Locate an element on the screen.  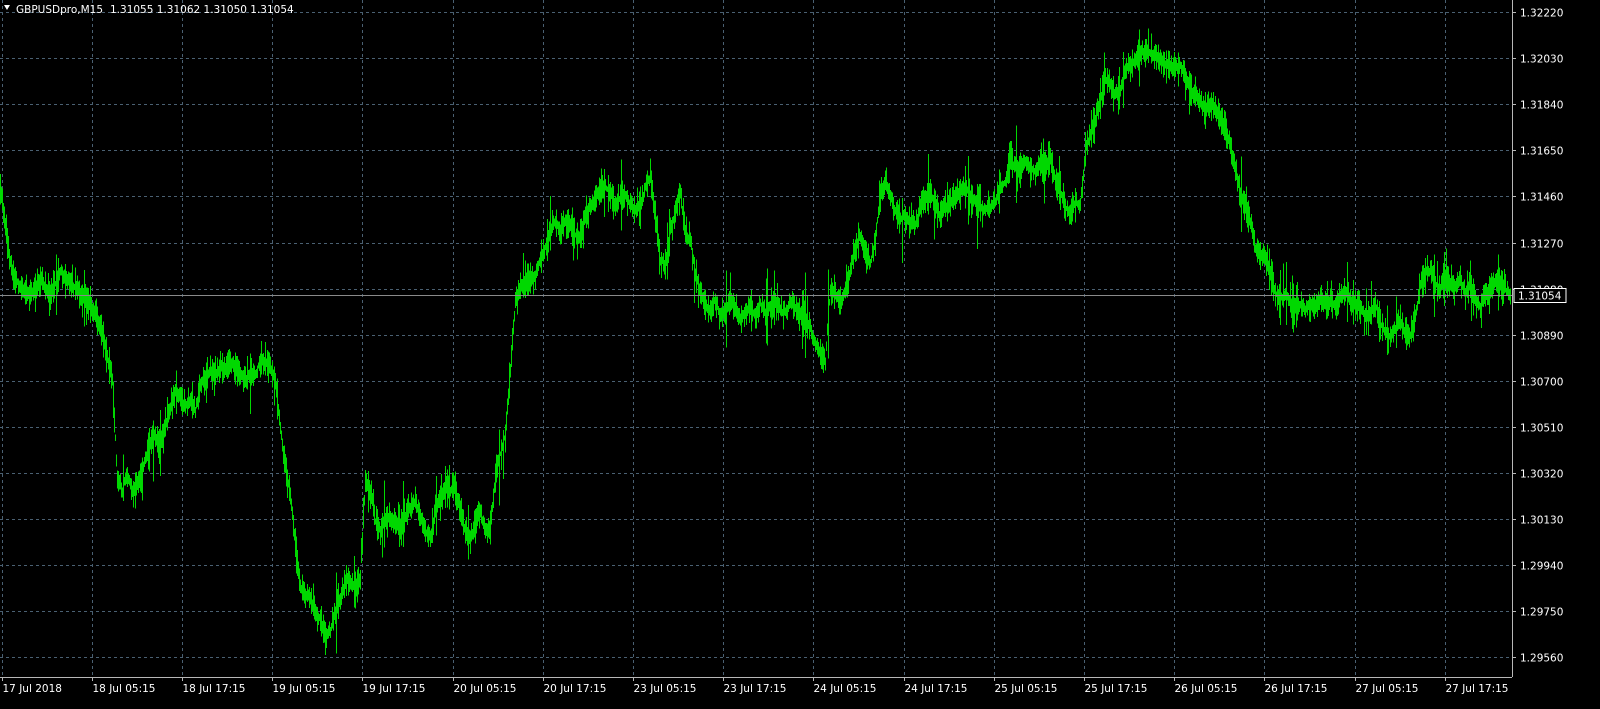
price-tick-label: 1.31840 is located at coordinates (1541, 106).